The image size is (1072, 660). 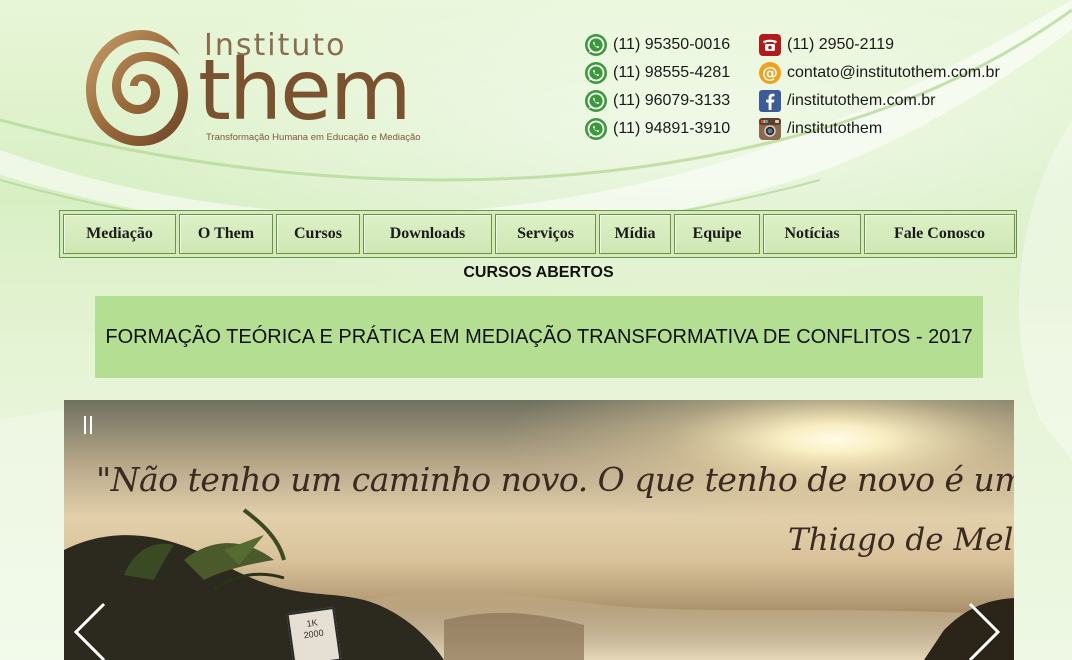 What do you see at coordinates (841, 44) in the screenshot?
I see `phone-number: (11) 2950-2119` at bounding box center [841, 44].